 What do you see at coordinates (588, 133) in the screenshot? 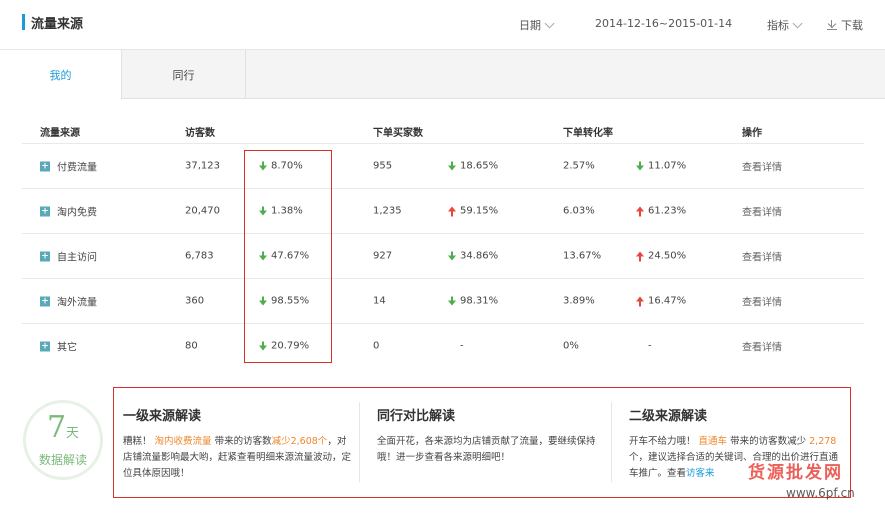
I see `col-header-rate: 下单转化率` at bounding box center [588, 133].